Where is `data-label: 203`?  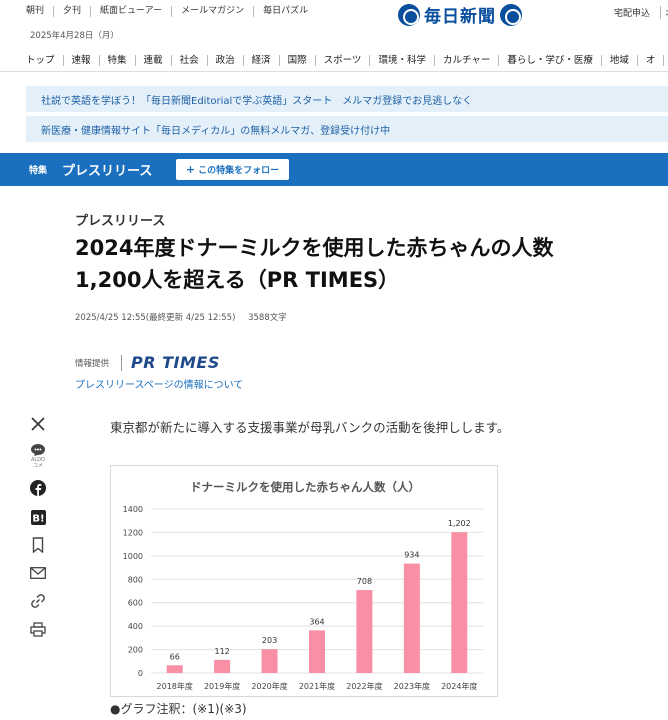
data-label: 203 is located at coordinates (269, 640).